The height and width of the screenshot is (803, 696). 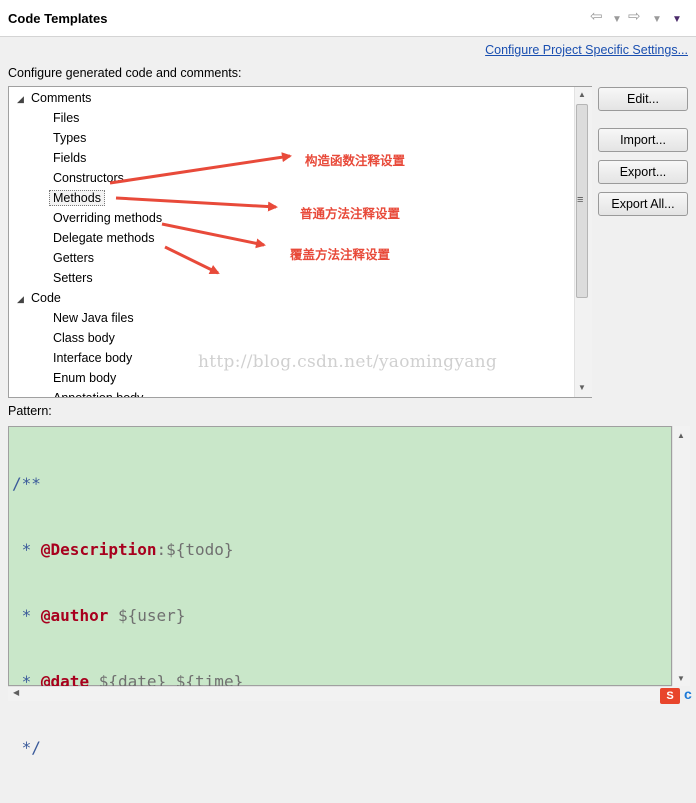 I want to click on ime-mode-icon: c, so click(x=688, y=694).